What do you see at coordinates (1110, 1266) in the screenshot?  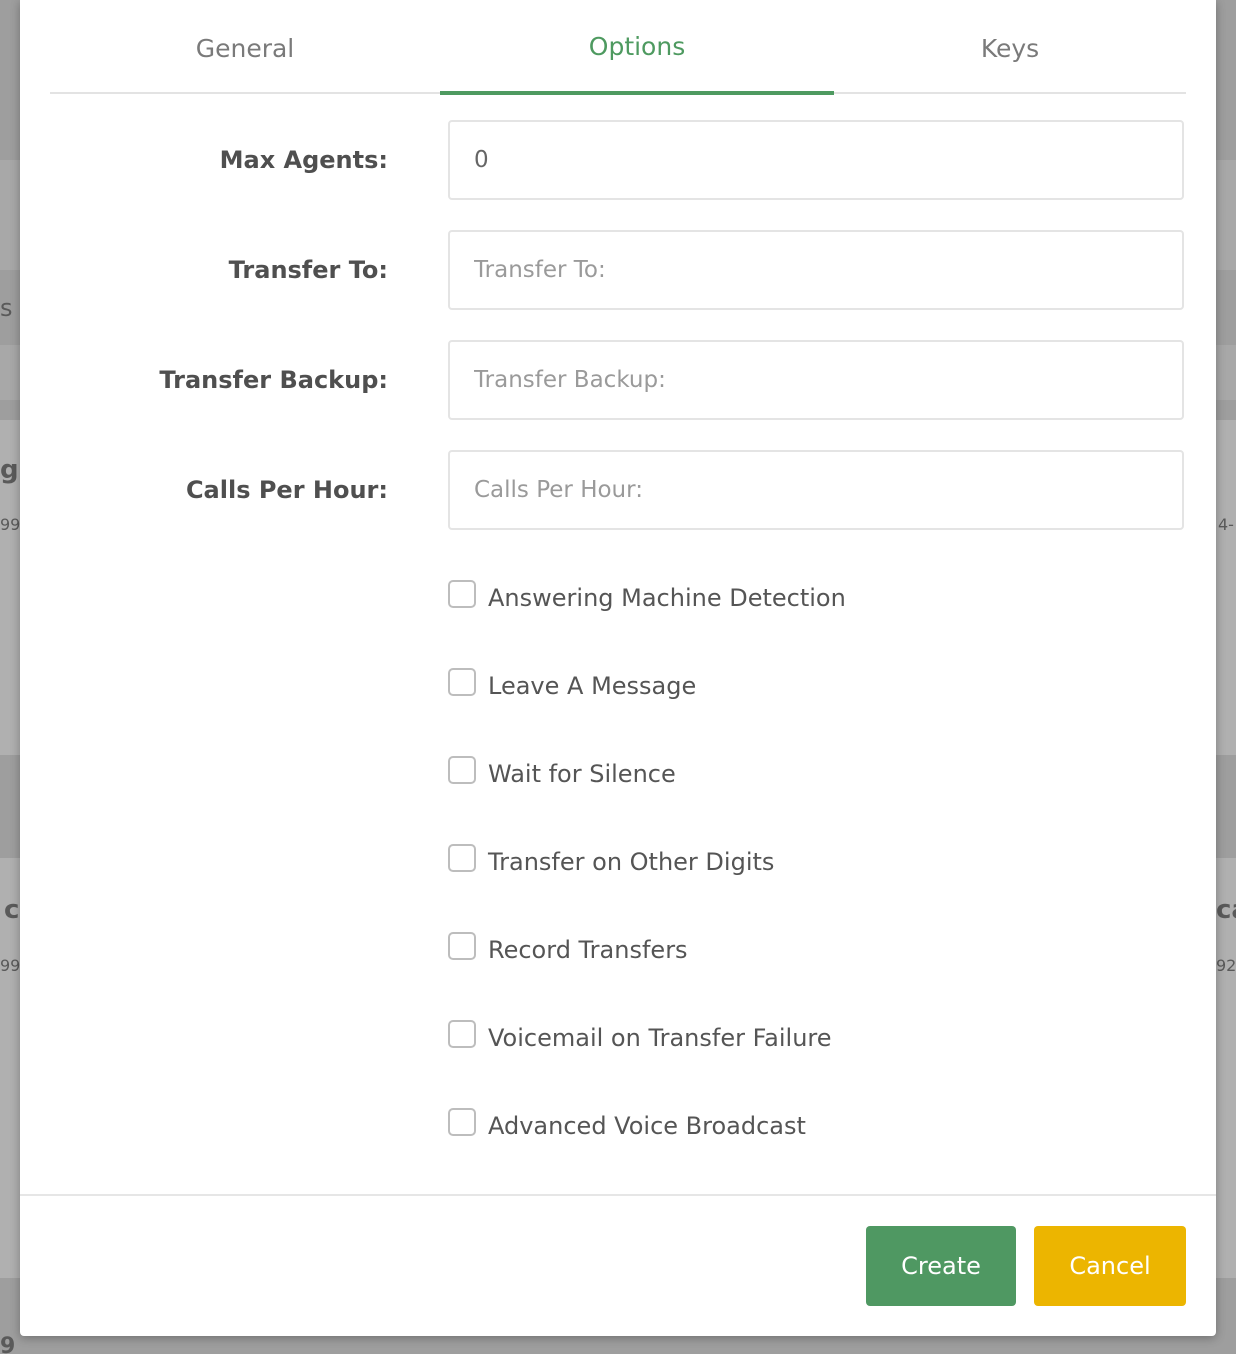 I see `cancel-button: Cancel` at bounding box center [1110, 1266].